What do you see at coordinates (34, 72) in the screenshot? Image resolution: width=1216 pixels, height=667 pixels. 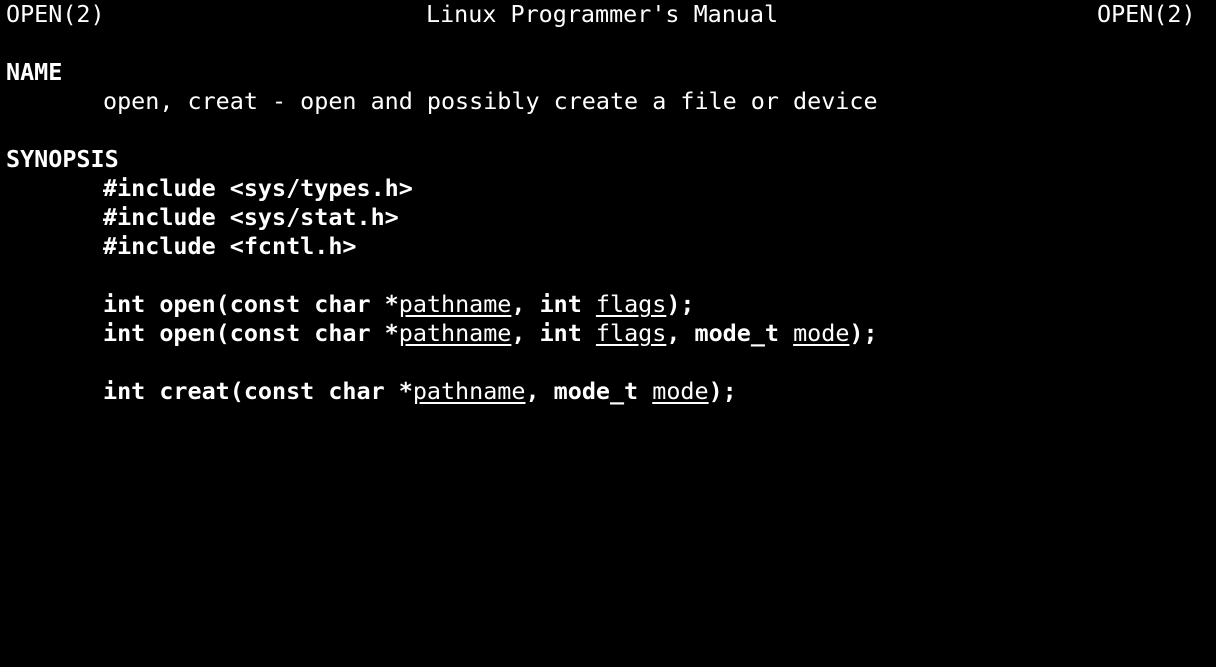 I see `name-heading: NAME` at bounding box center [34, 72].